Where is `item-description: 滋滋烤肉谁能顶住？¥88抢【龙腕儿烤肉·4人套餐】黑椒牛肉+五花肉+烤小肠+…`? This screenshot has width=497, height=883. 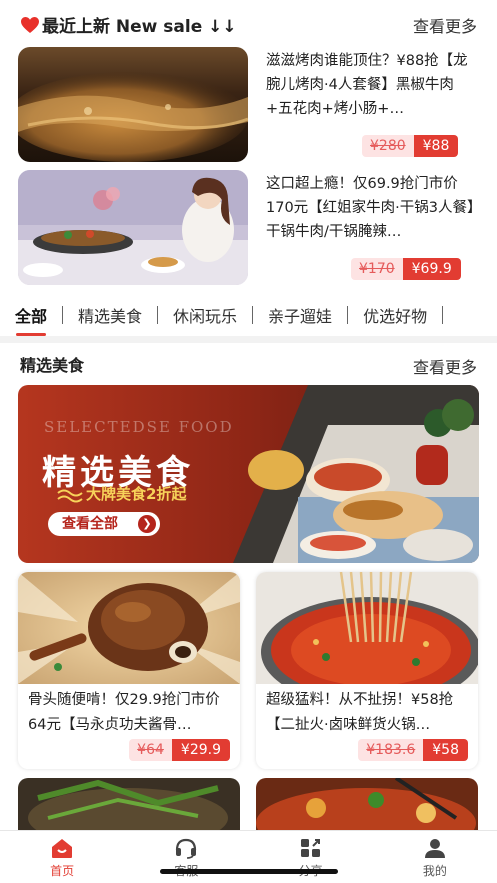 item-description: 滋滋烤肉谁能顶住？¥88抢【龙腕儿烤肉·4人套餐】黑椒牛肉+五花肉+烤小肠+… is located at coordinates (367, 85).